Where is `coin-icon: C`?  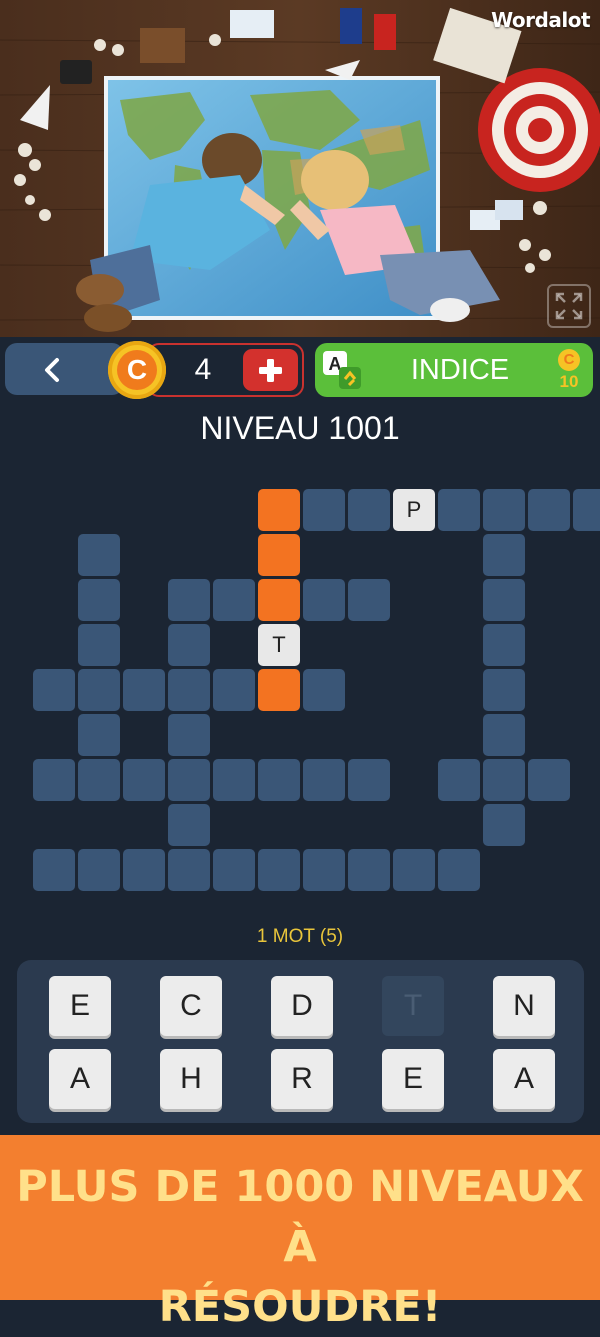
coin-icon: C is located at coordinates (137, 370).